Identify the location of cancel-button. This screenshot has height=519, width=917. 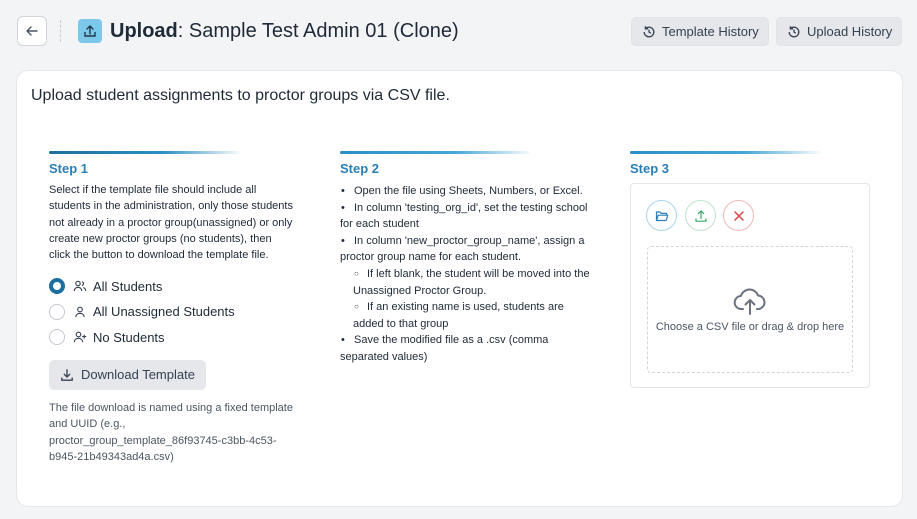
(738, 215).